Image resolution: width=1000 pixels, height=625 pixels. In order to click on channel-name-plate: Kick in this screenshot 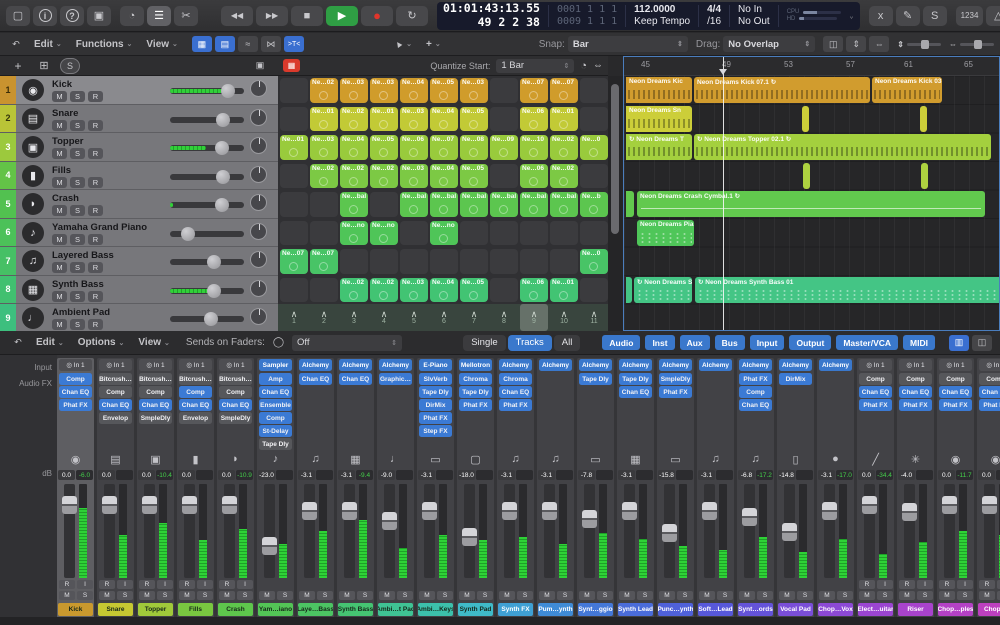, I will do `click(75, 609)`.